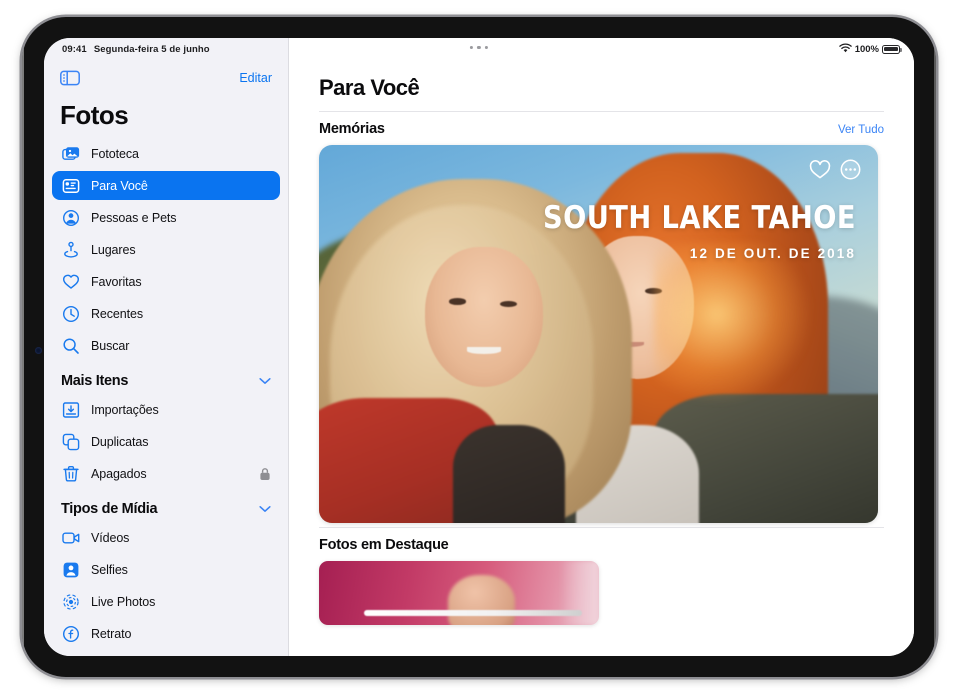  Describe the element at coordinates (479, 48) in the screenshot. I see `multitask-dots-icon` at that location.